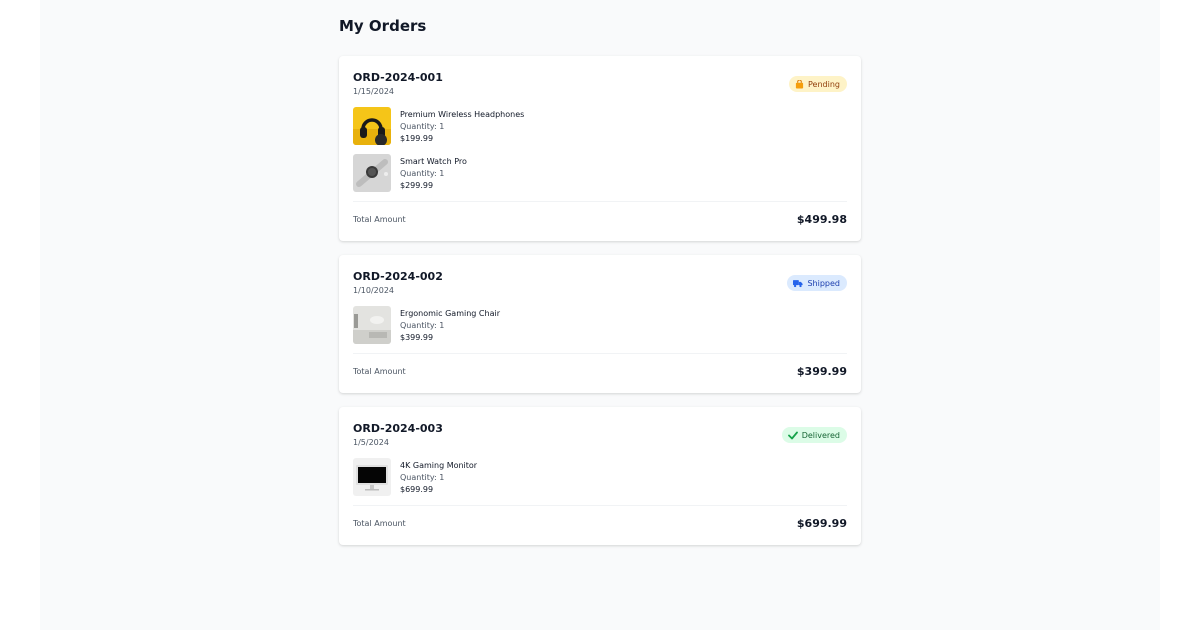 The width and height of the screenshot is (1200, 630). Describe the element at coordinates (821, 371) in the screenshot. I see `total-amount: $399.99` at that location.